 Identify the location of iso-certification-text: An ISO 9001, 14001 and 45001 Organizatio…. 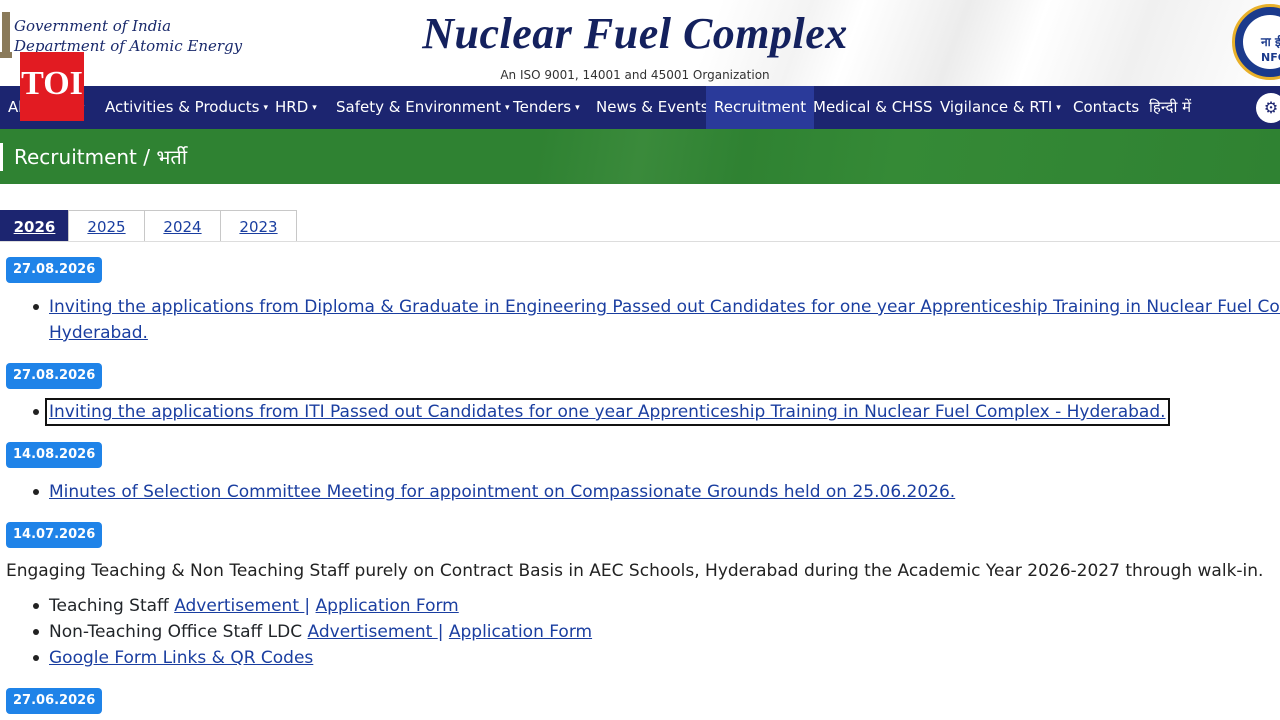
(635, 75).